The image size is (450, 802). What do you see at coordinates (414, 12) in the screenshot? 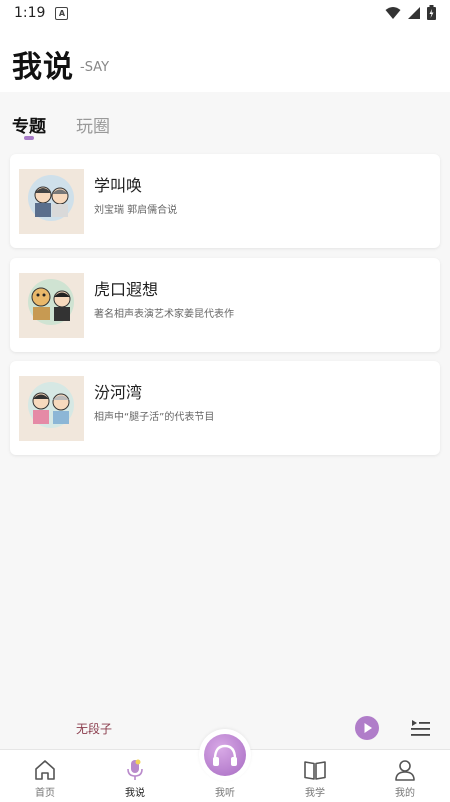
I see `signal-icon` at bounding box center [414, 12].